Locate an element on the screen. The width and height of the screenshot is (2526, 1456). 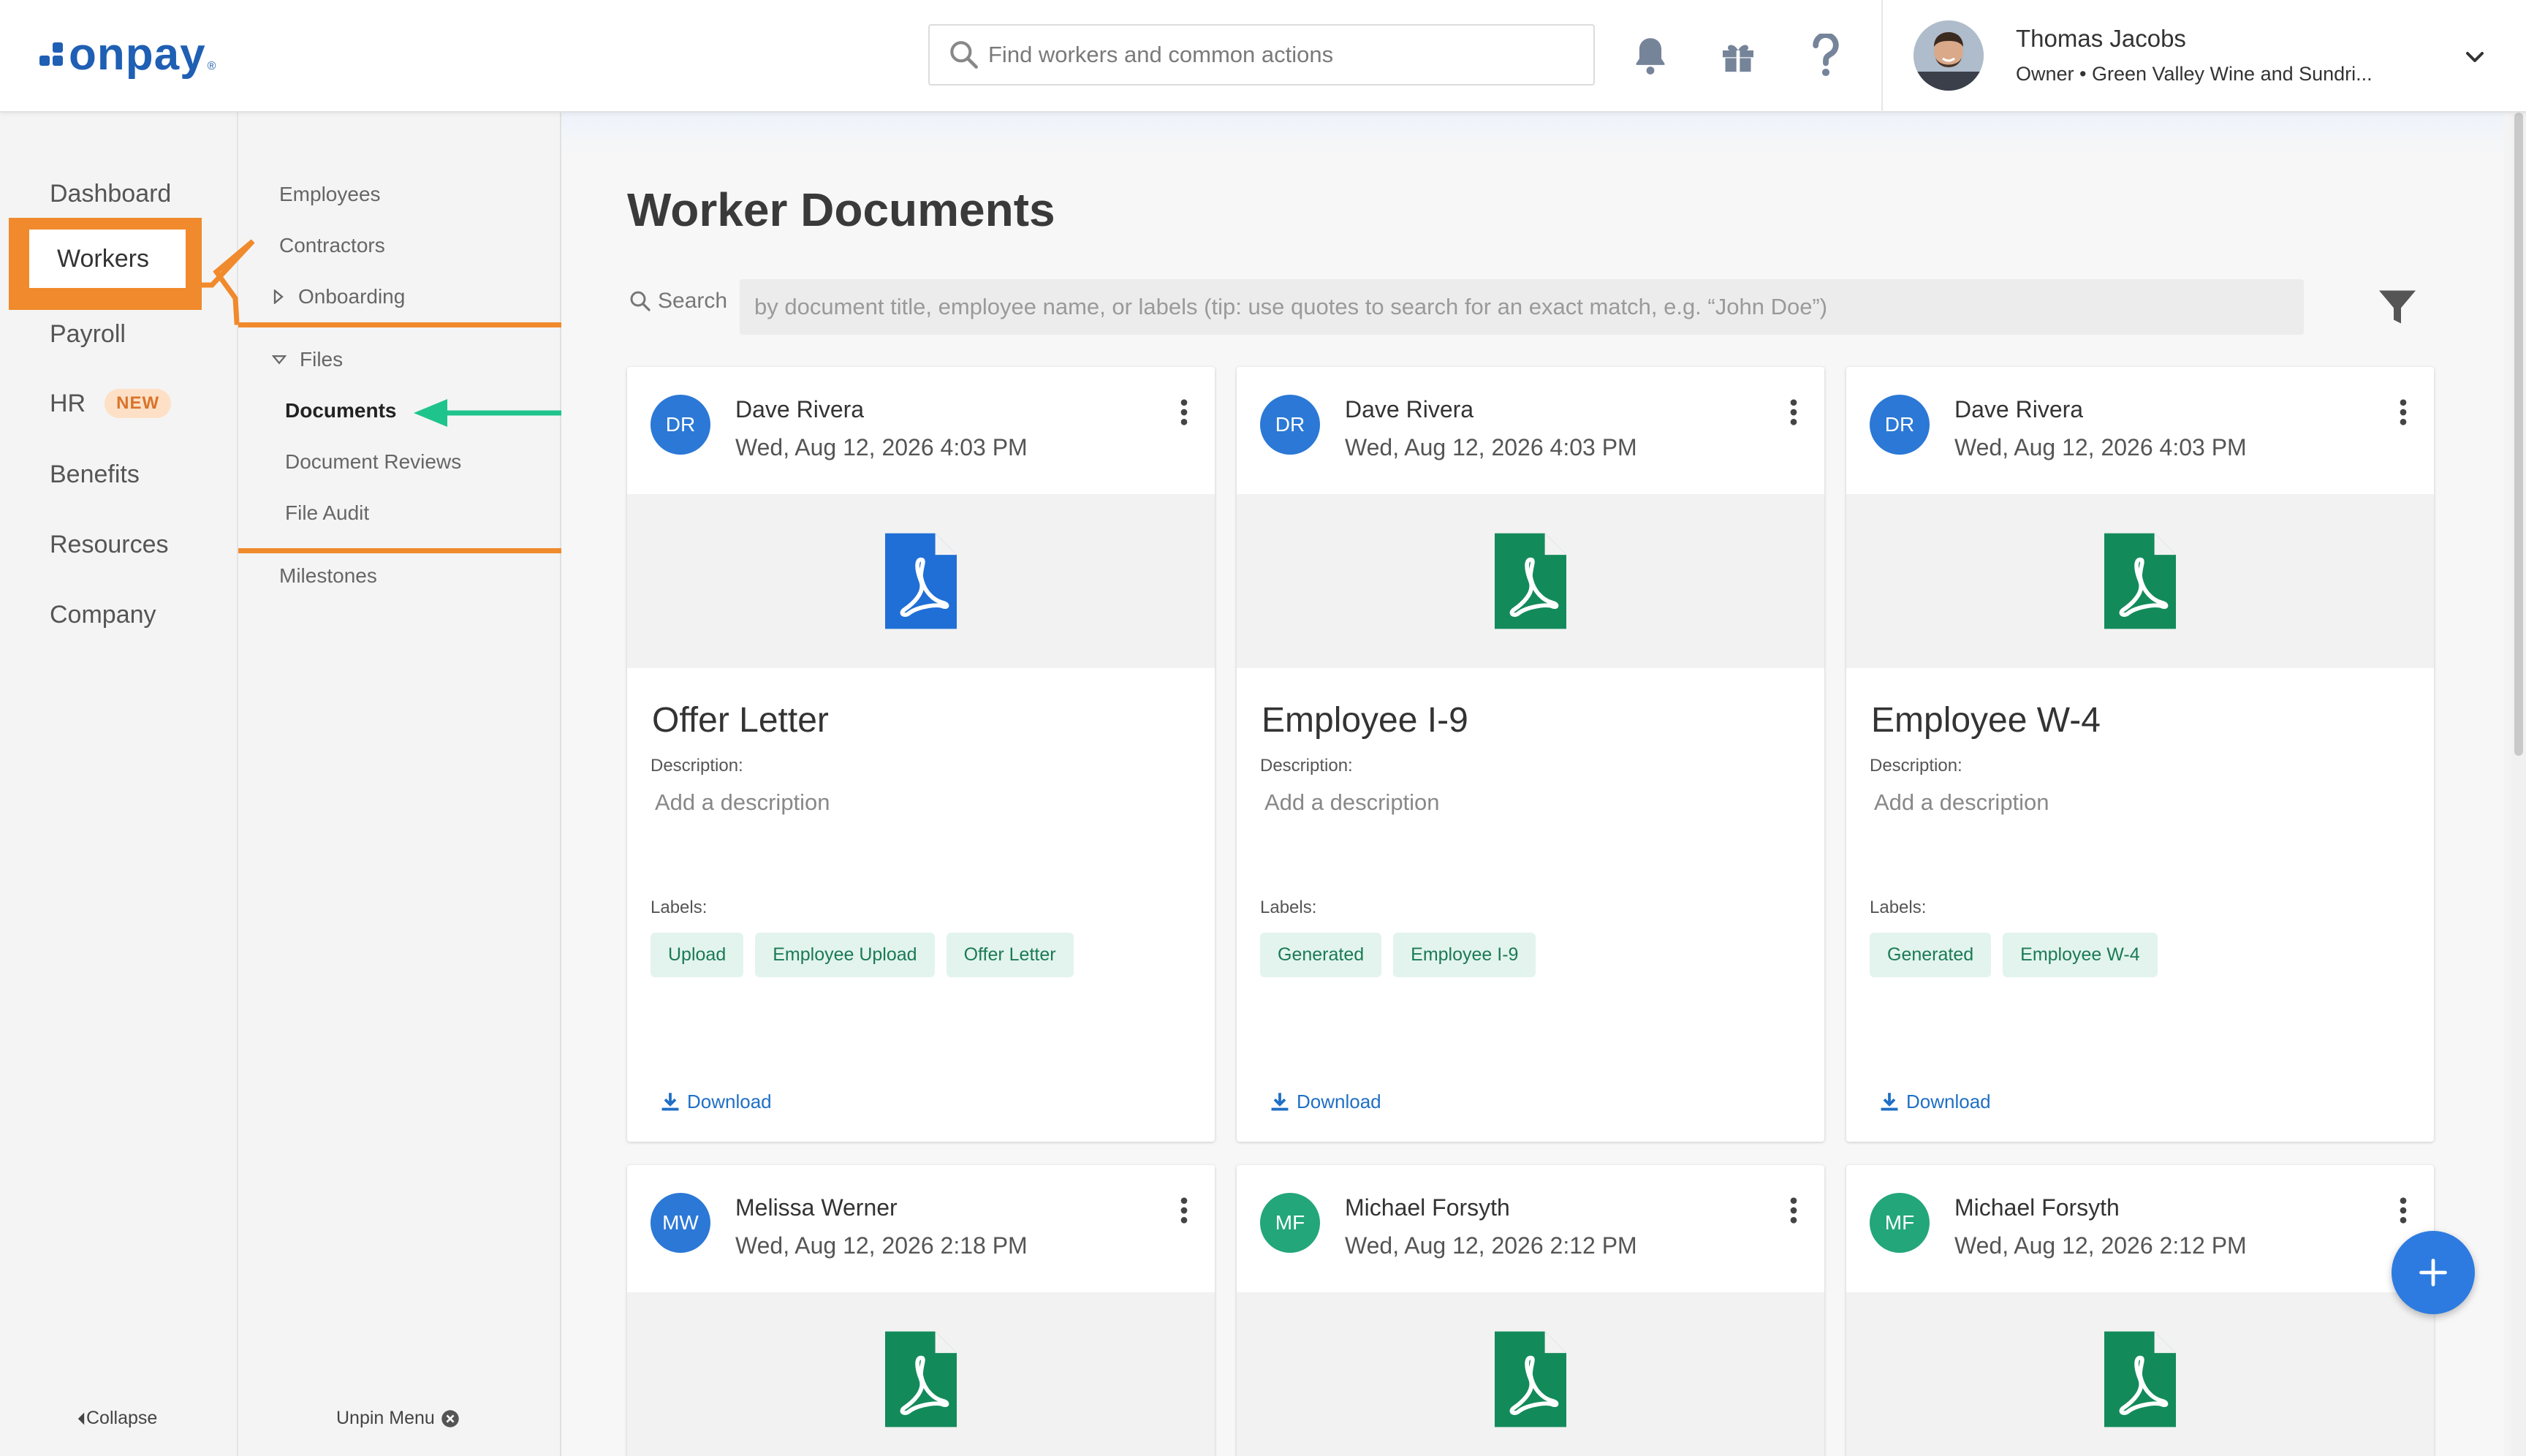
chevron-down-icon is located at coordinates (2474, 57).